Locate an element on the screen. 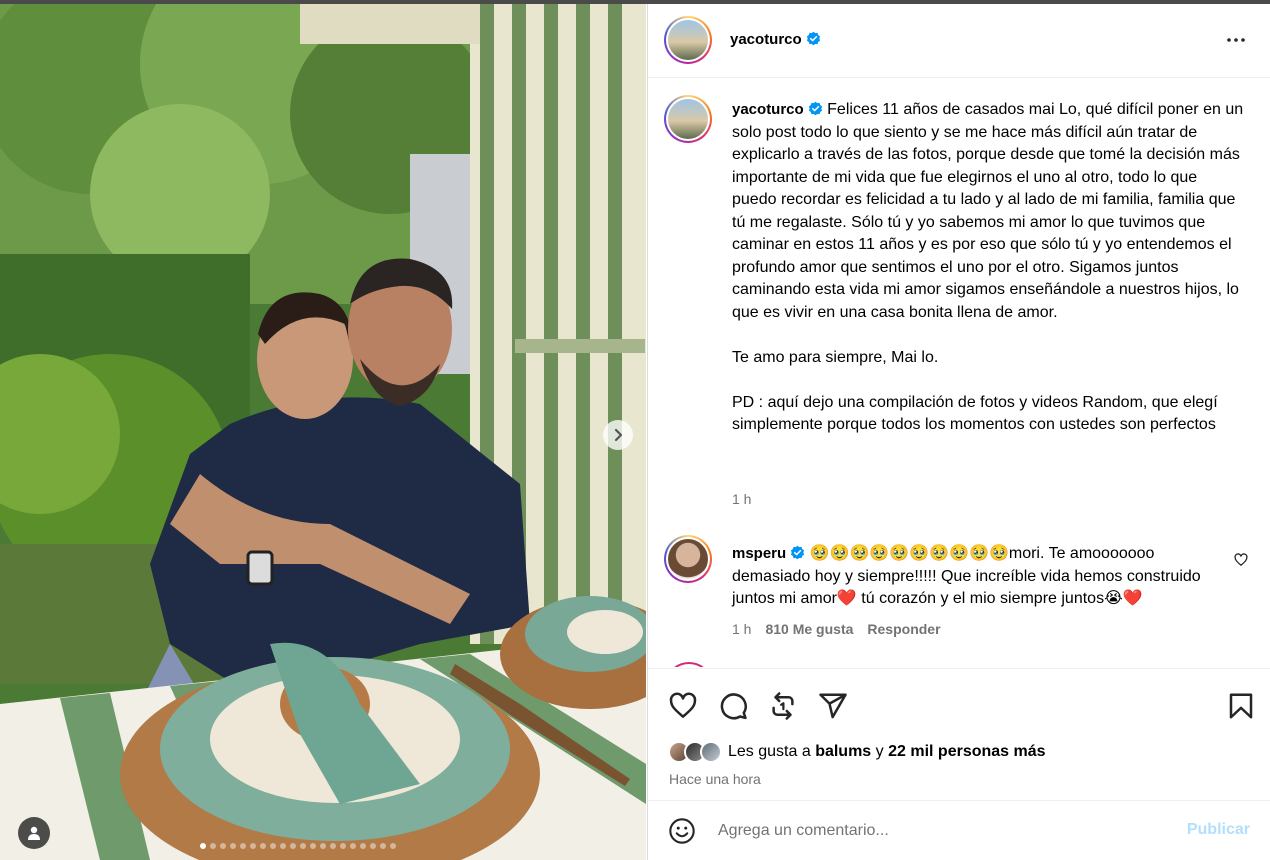 This screenshot has height=860, width=1270. likes-others-count: 22 mil personas más is located at coordinates (966, 752).